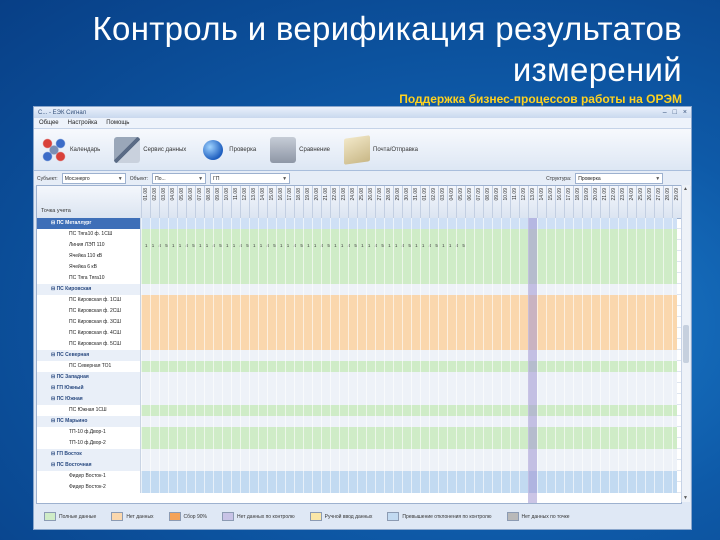  I want to click on date-column-header: 31.08, so click(415, 202).